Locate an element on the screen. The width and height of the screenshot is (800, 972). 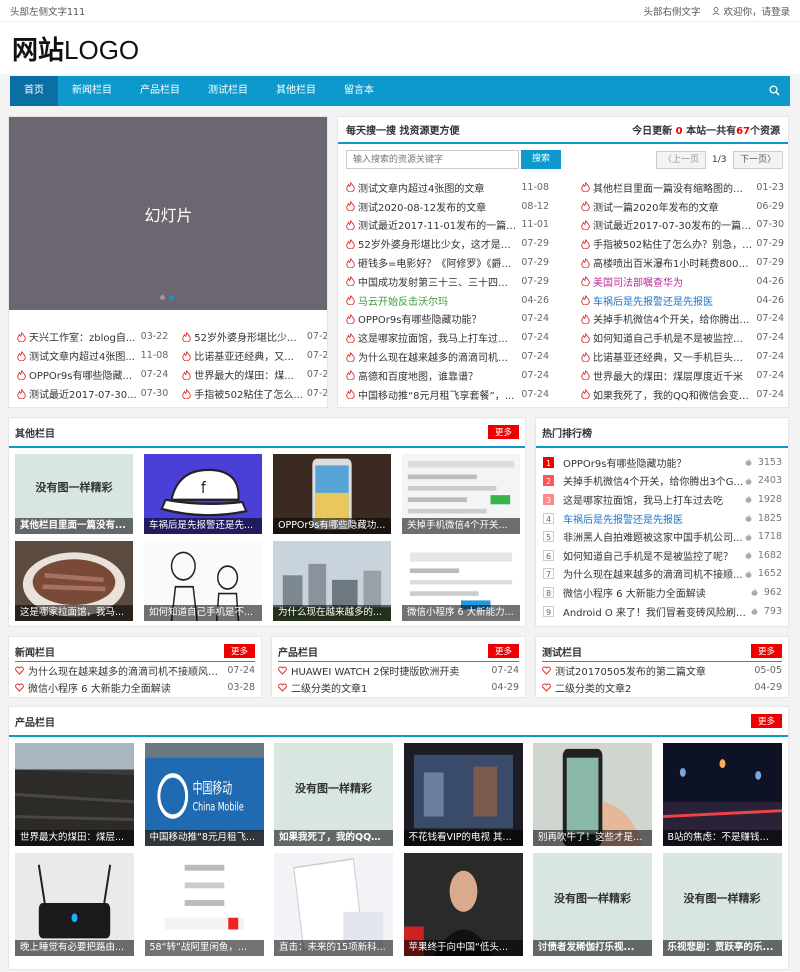
slideshow: 幻灯片 is located at coordinates (168, 213).